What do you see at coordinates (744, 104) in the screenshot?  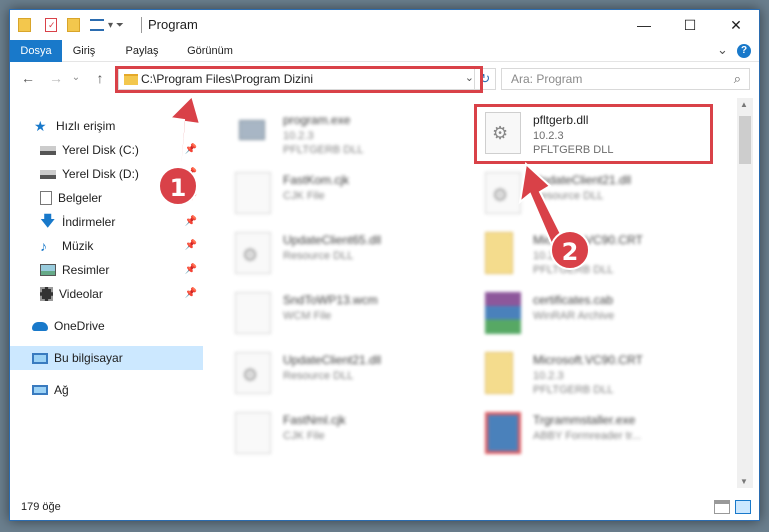 I see `scroll-up-icon: ▲` at bounding box center [744, 104].